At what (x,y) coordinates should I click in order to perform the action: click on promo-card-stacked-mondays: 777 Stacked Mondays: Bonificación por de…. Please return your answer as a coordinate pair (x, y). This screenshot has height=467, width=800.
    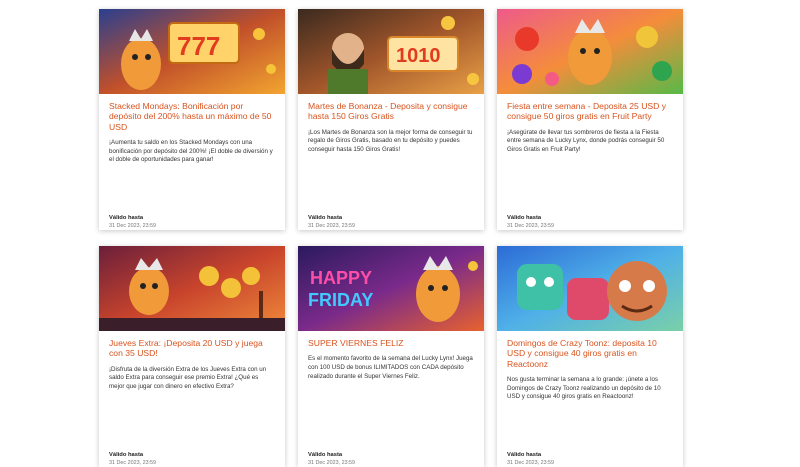
    Looking at the image, I should click on (192, 119).